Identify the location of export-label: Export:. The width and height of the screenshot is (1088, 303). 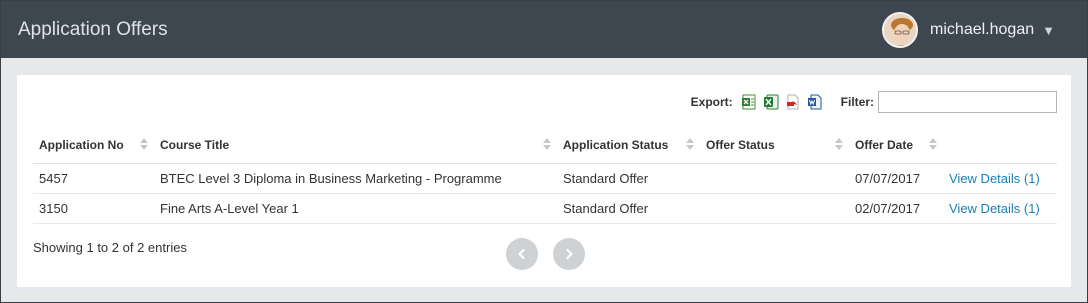
(711, 102).